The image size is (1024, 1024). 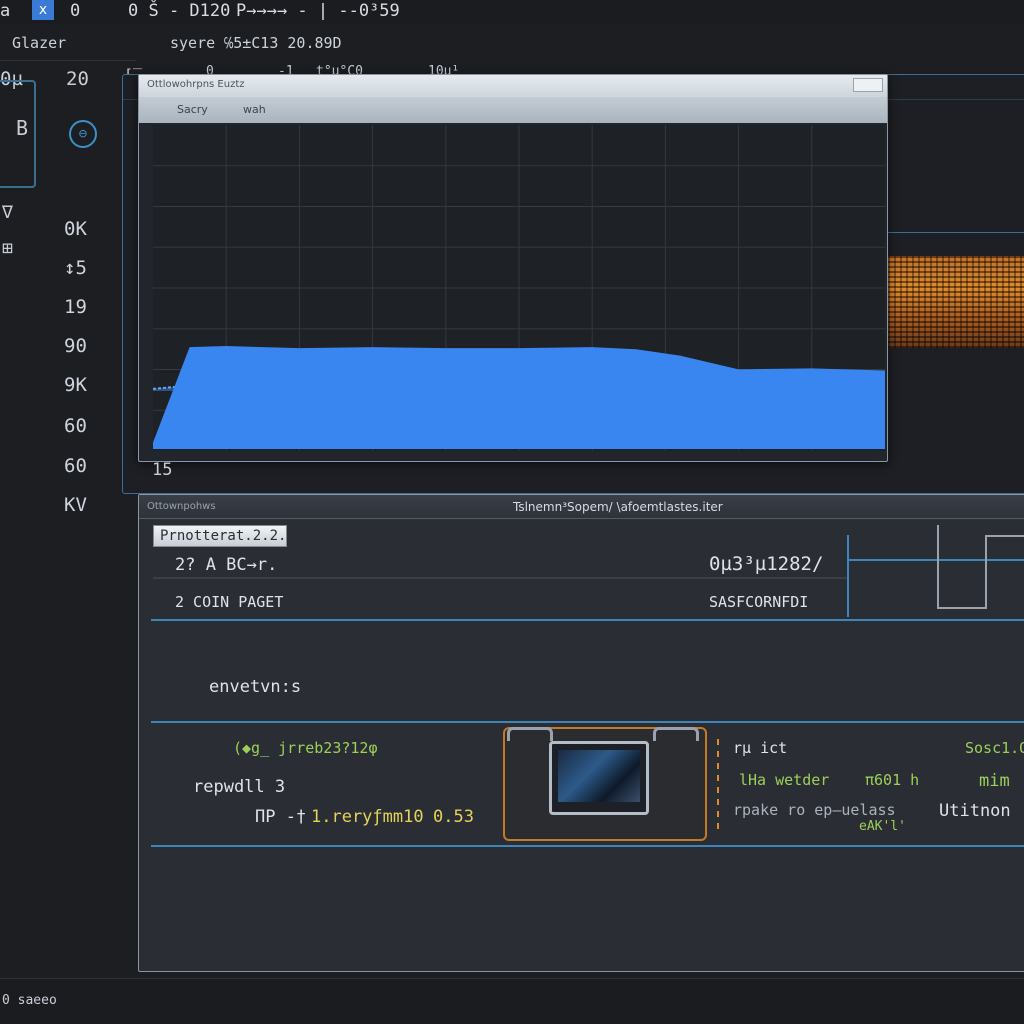 What do you see at coordinates (868, 85) in the screenshot?
I see `window-controls` at bounding box center [868, 85].